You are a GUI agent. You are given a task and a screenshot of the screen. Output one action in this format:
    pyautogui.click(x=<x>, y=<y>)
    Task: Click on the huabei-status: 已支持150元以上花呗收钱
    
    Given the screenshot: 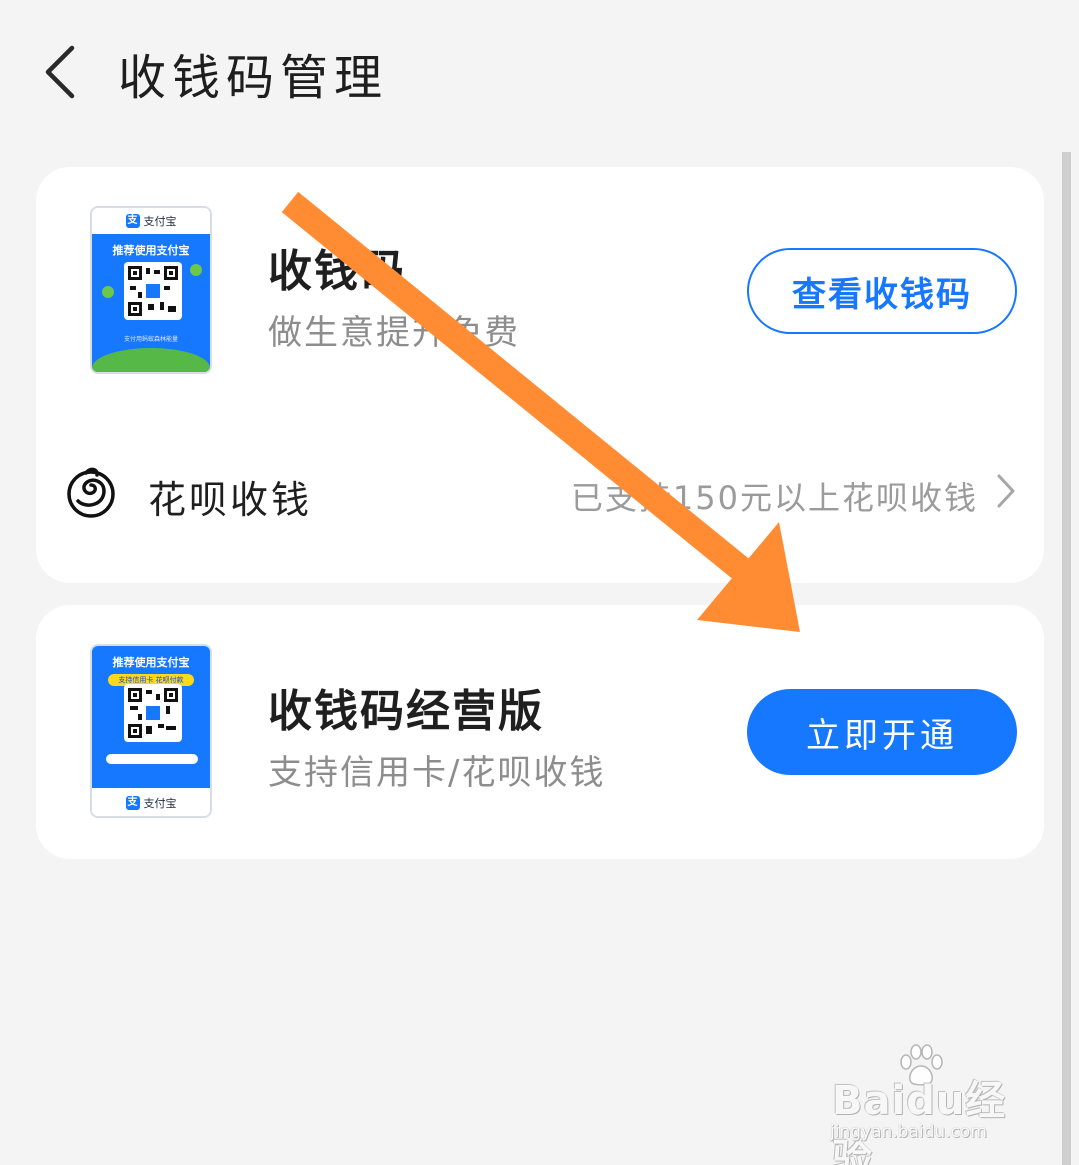 What is the action you would take?
    pyautogui.click(x=774, y=498)
    